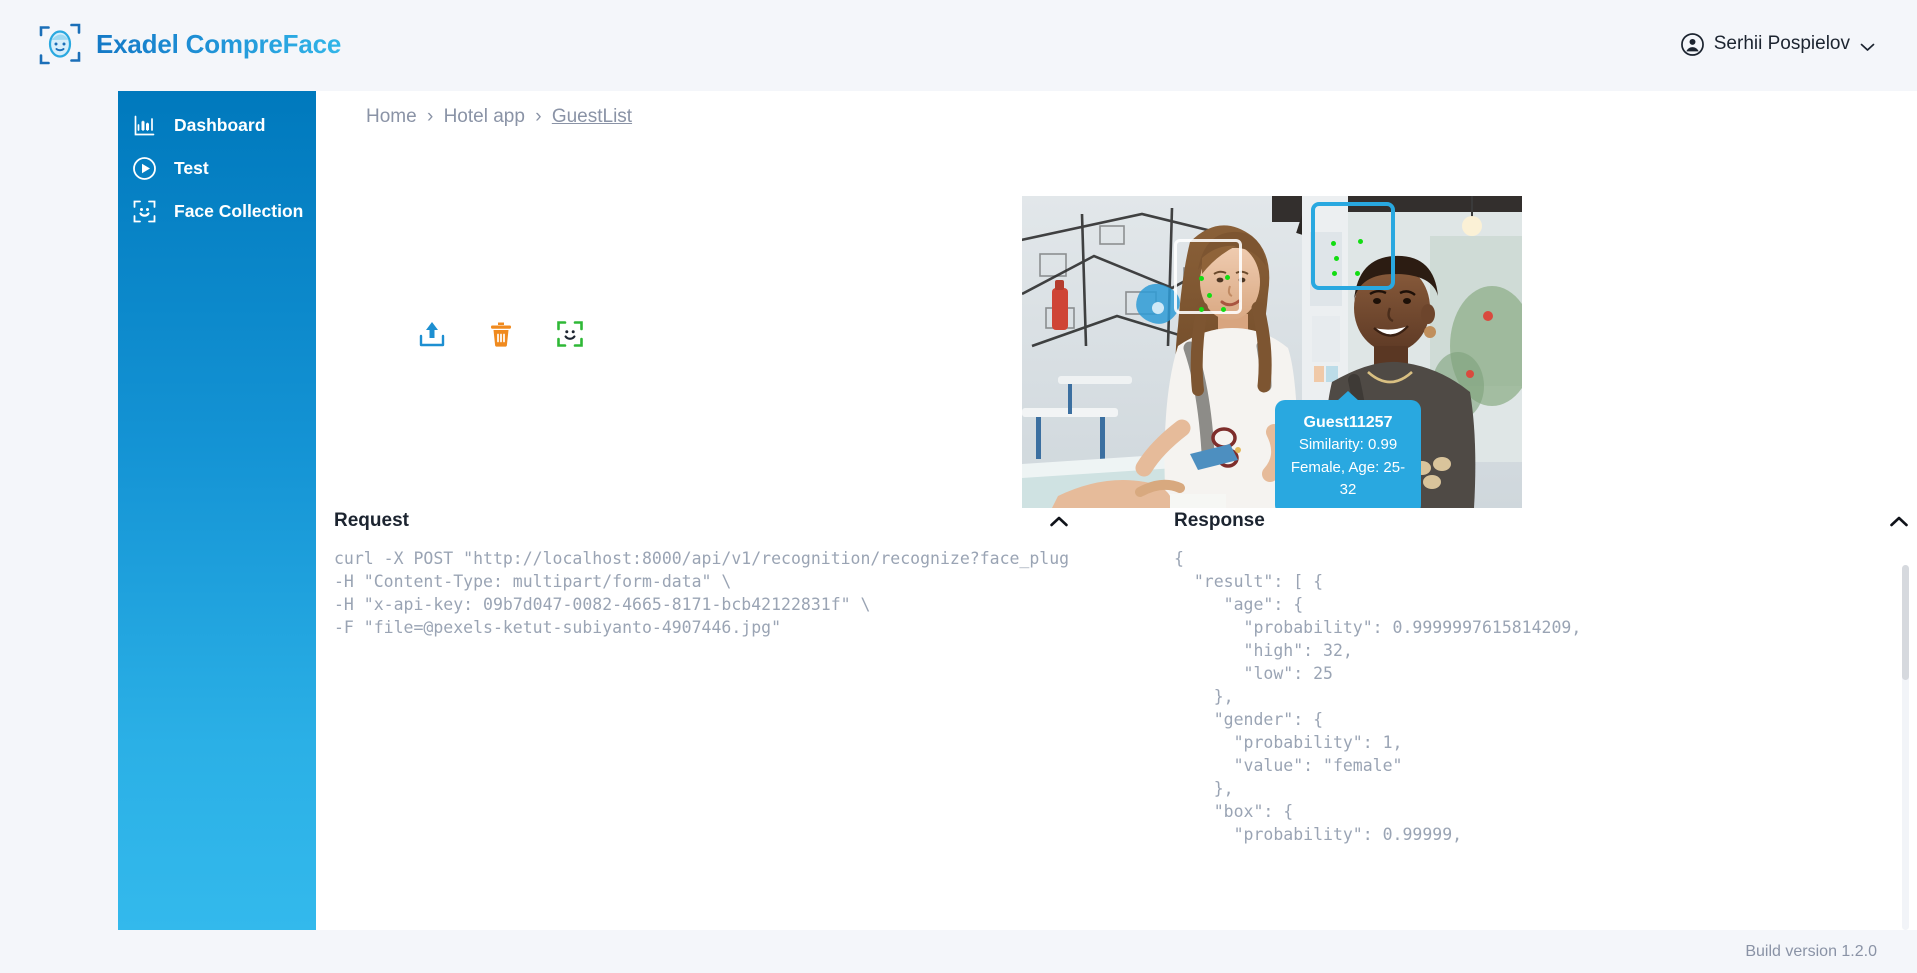 The width and height of the screenshot is (1917, 973). I want to click on build-version-label: Build version 1.2.0, so click(1811, 951).